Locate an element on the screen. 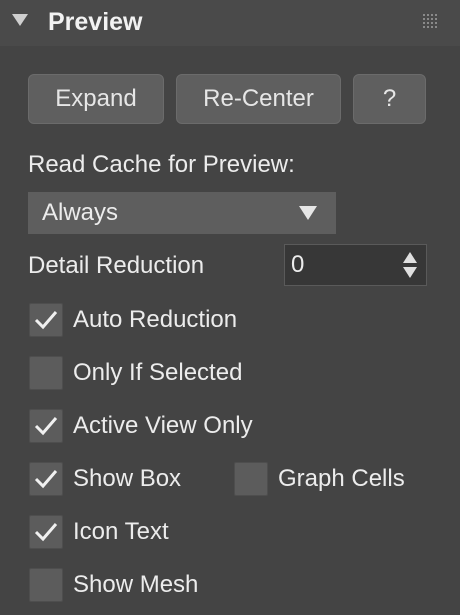 This screenshot has height=615, width=460. detail-reduction-label: Detail Reduction is located at coordinates (116, 265).